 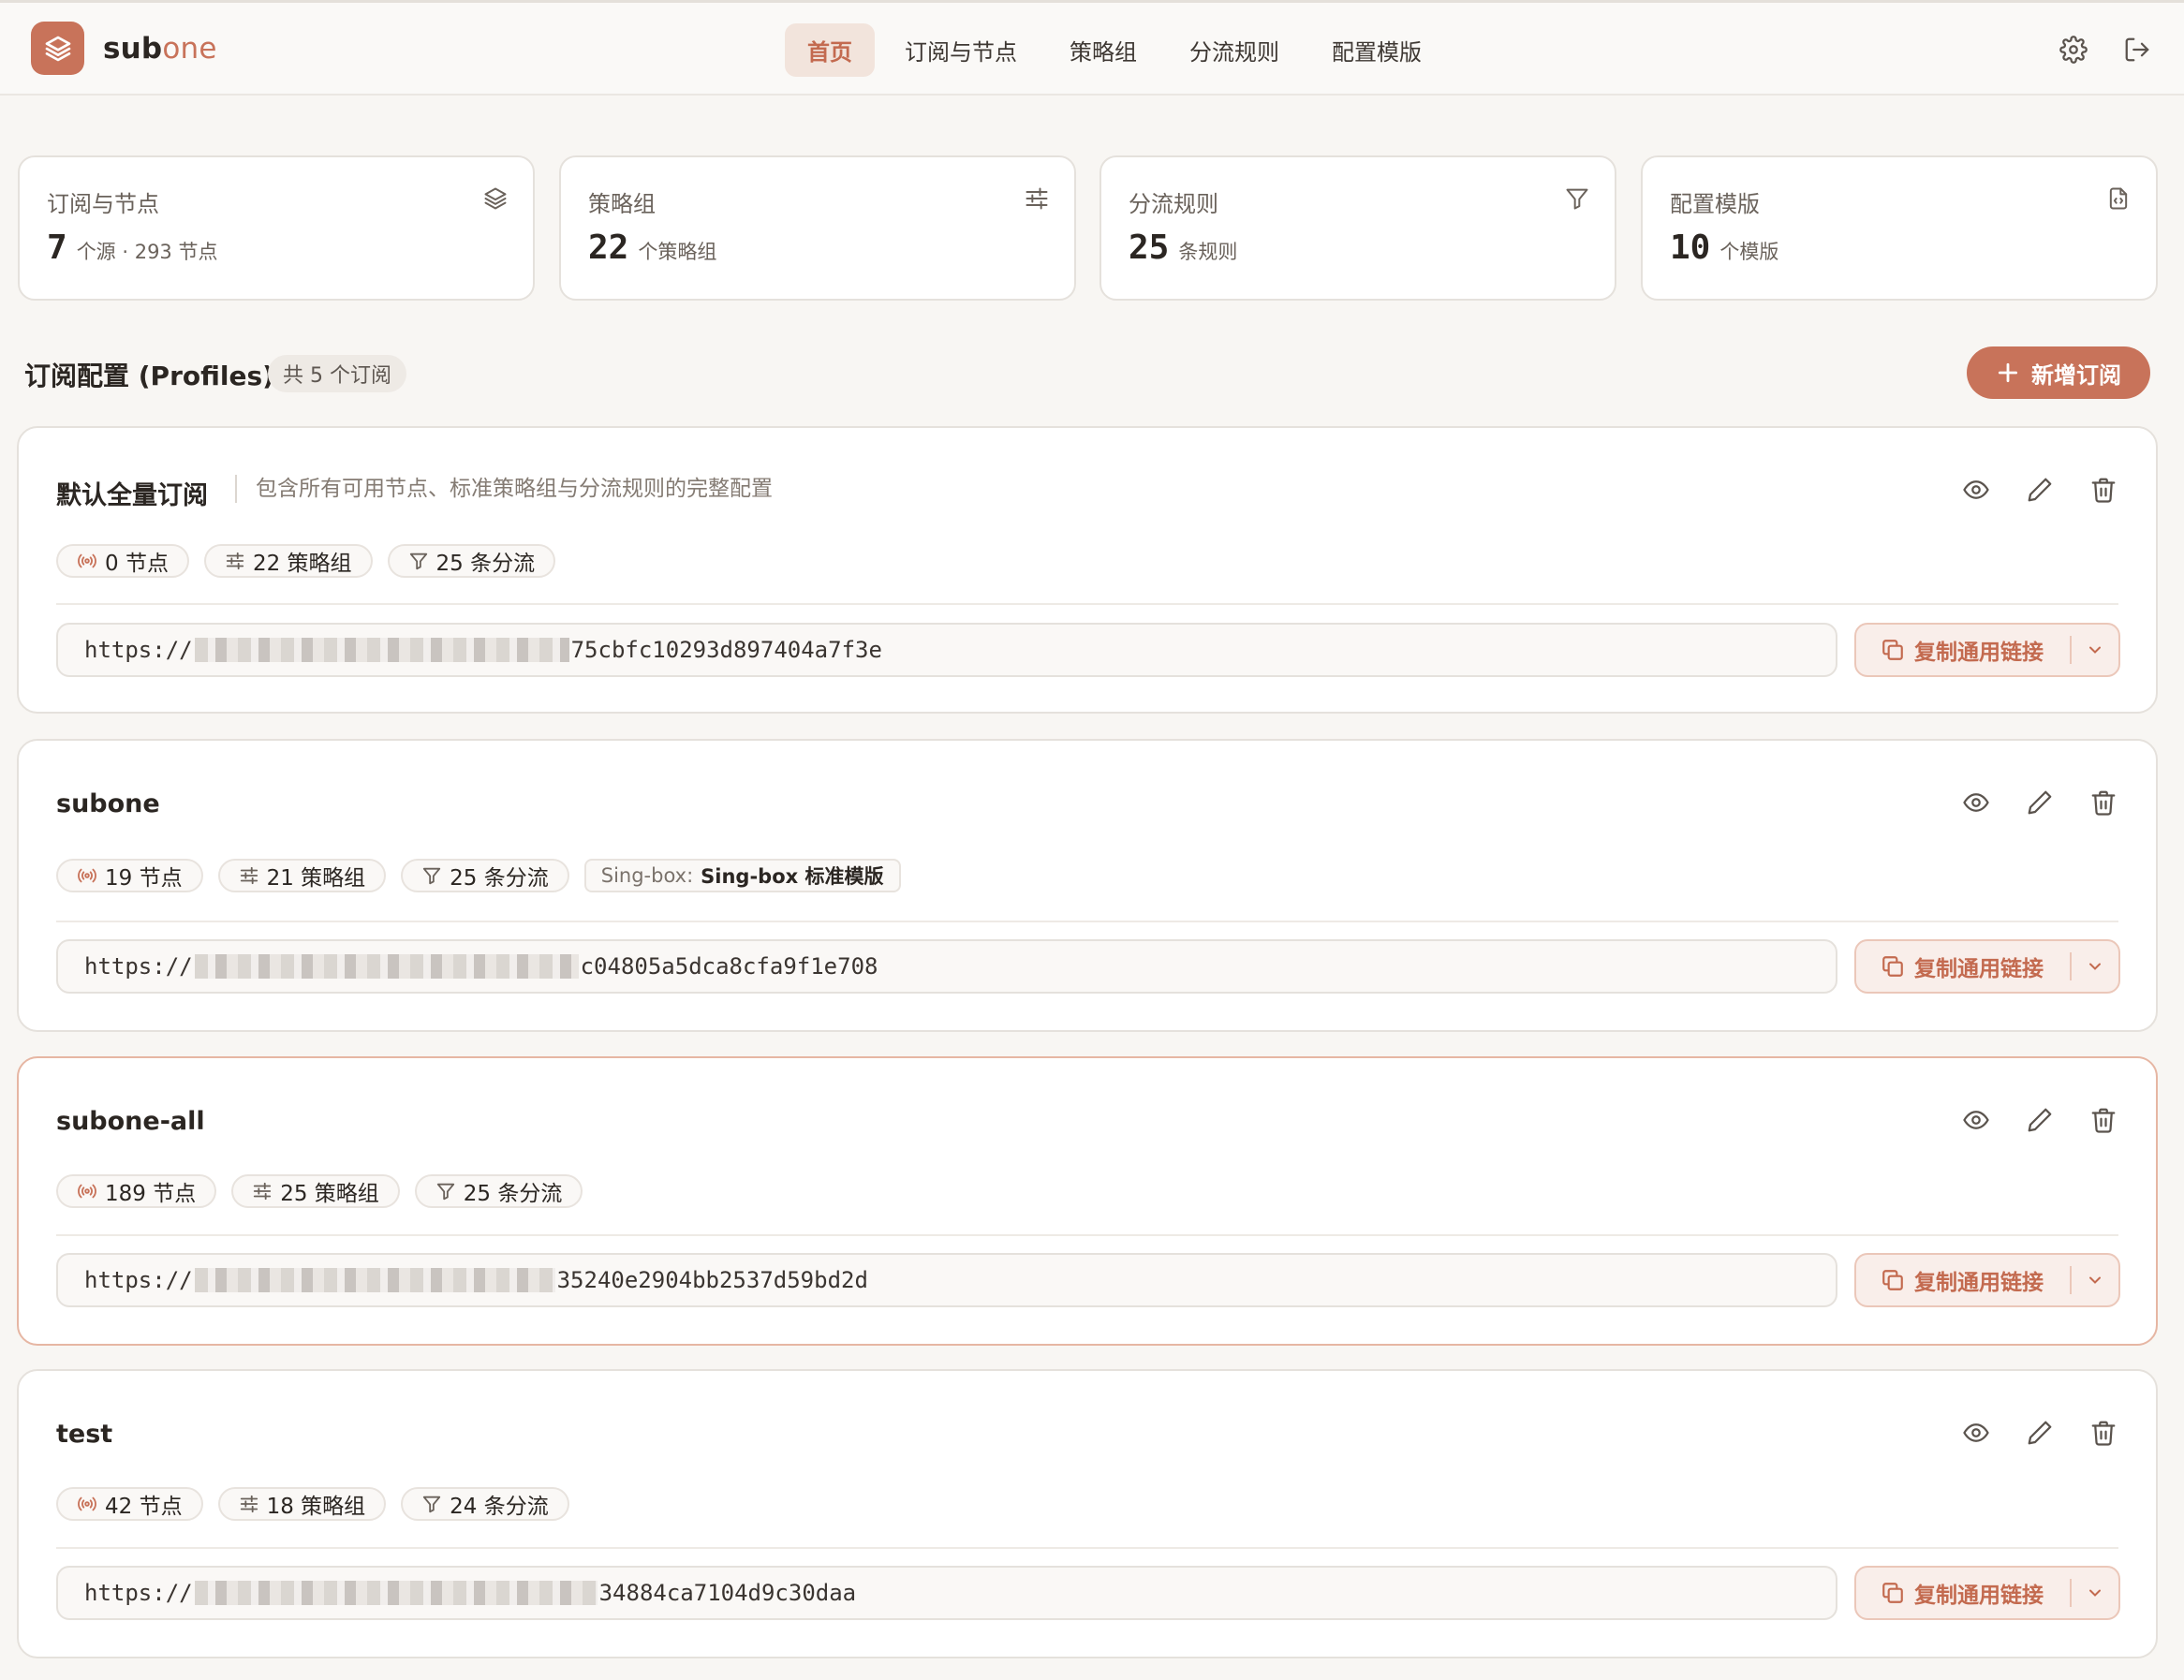 I want to click on add-subscription-button: 新增订阅, so click(x=2058, y=372).